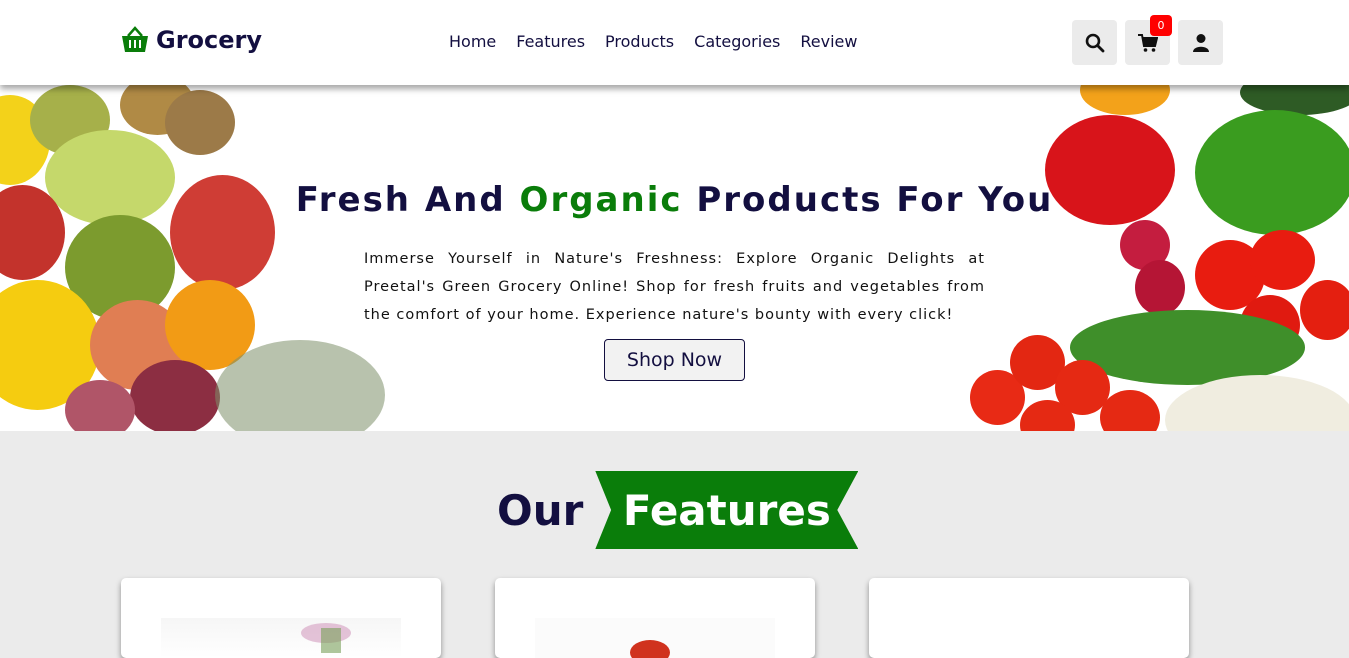 Image resolution: width=1349 pixels, height=658 pixels. What do you see at coordinates (601, 200) in the screenshot?
I see `hero-title-highlight: Organic` at bounding box center [601, 200].